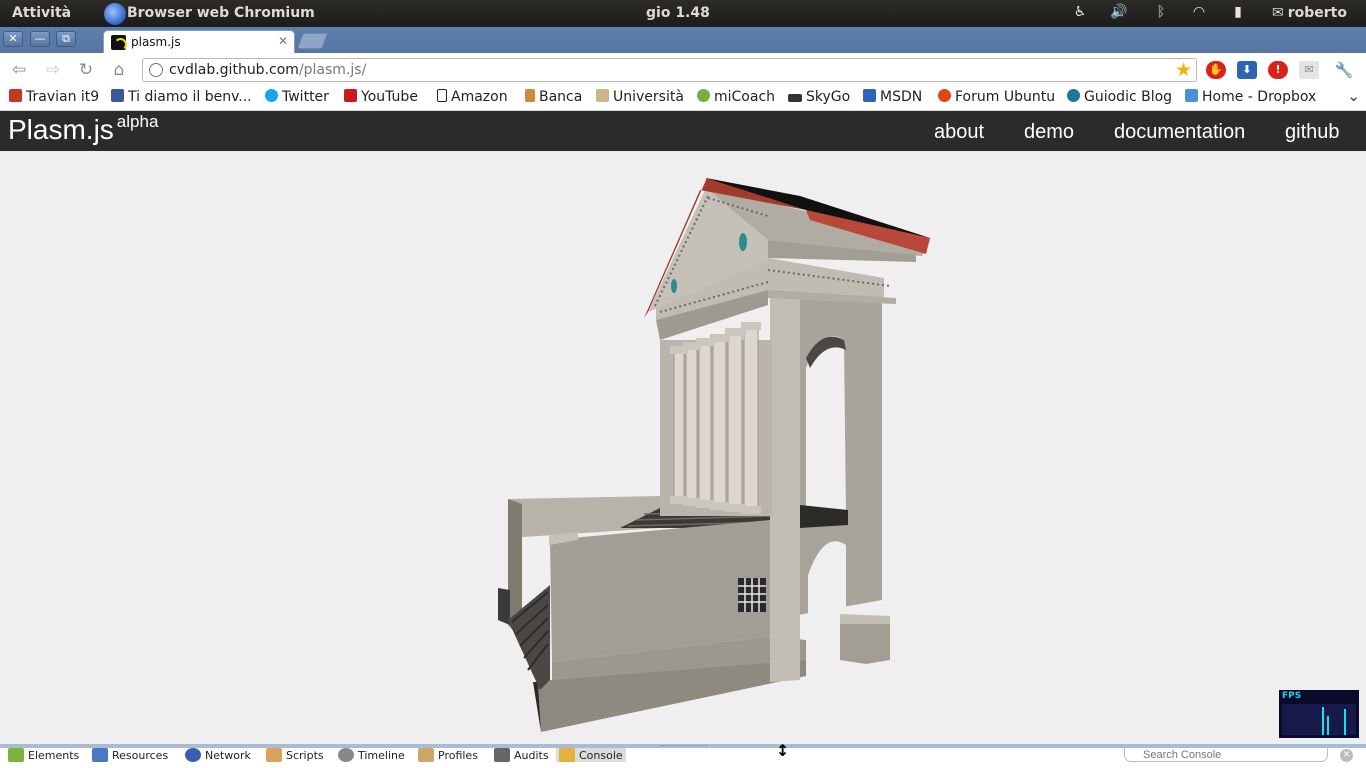 The width and height of the screenshot is (1366, 768). I want to click on tab-label: Console, so click(601, 755).